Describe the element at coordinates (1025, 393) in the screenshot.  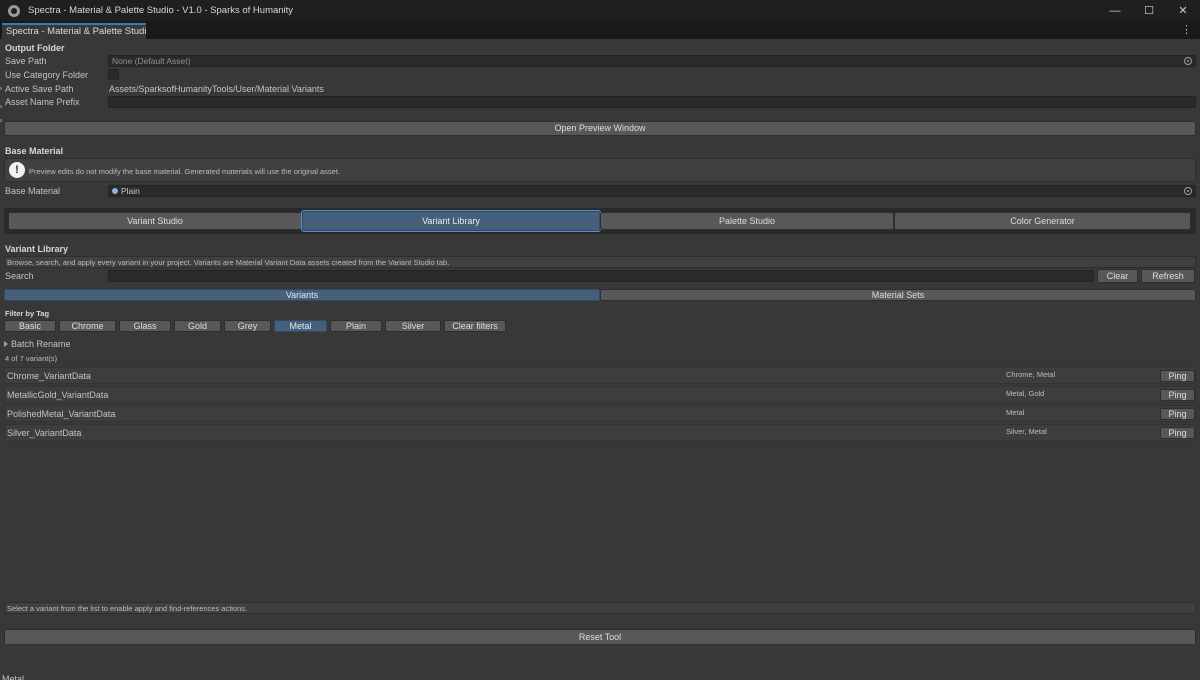
I see `variant-tags: Metal, Gold` at that location.